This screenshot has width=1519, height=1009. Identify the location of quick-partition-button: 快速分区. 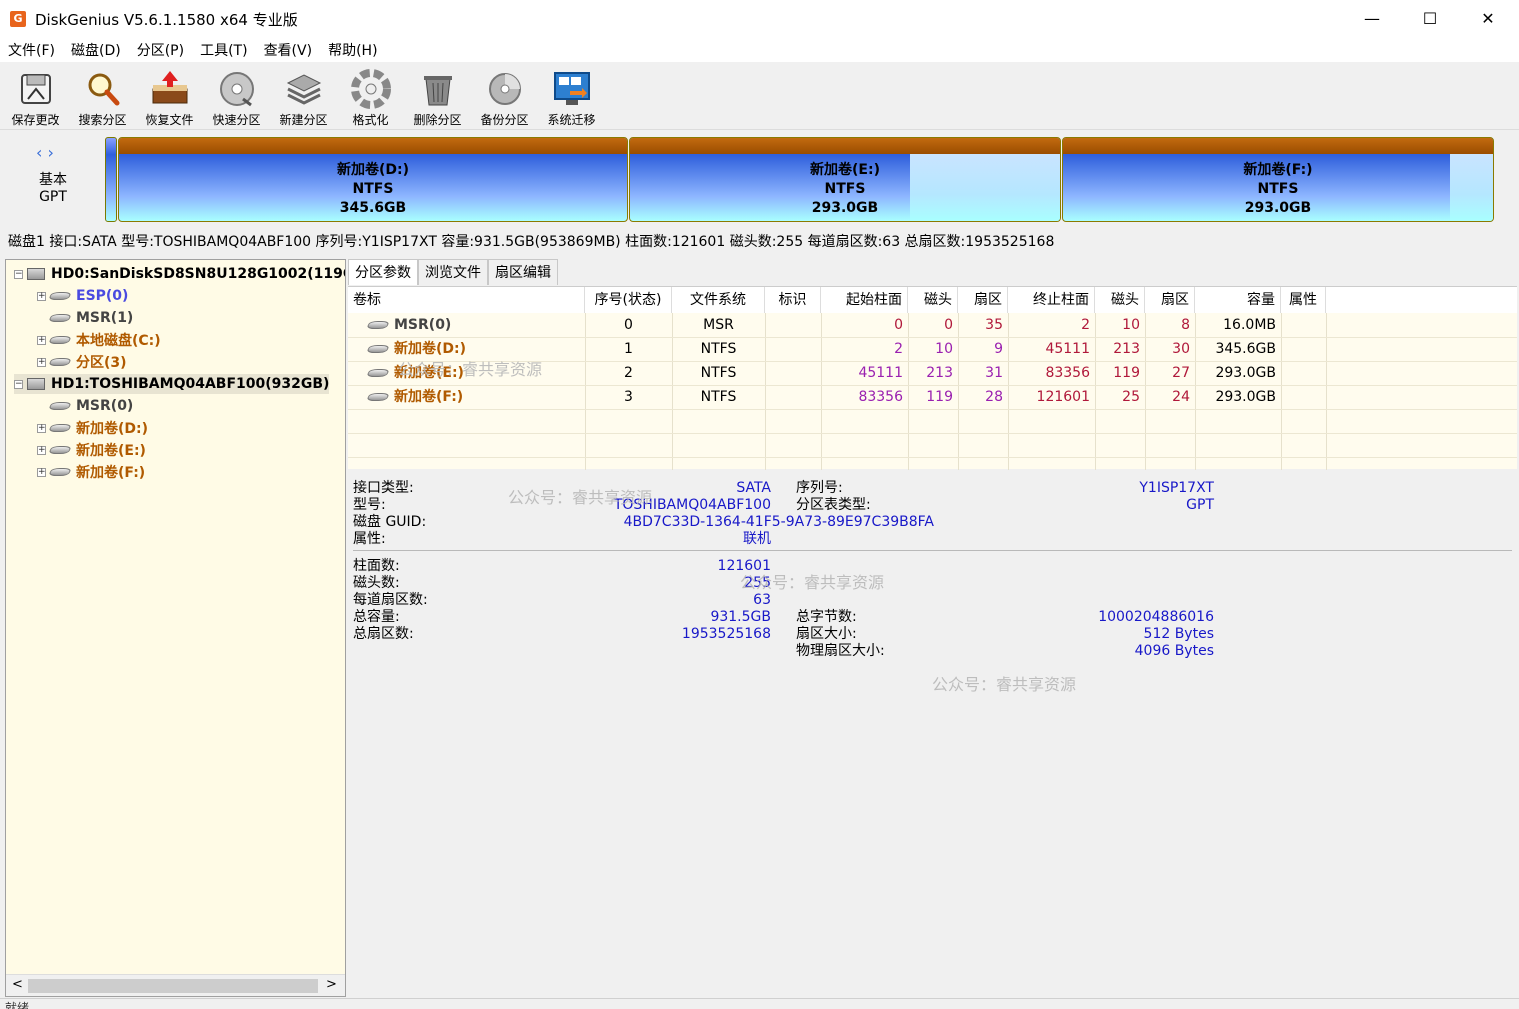
(236, 96).